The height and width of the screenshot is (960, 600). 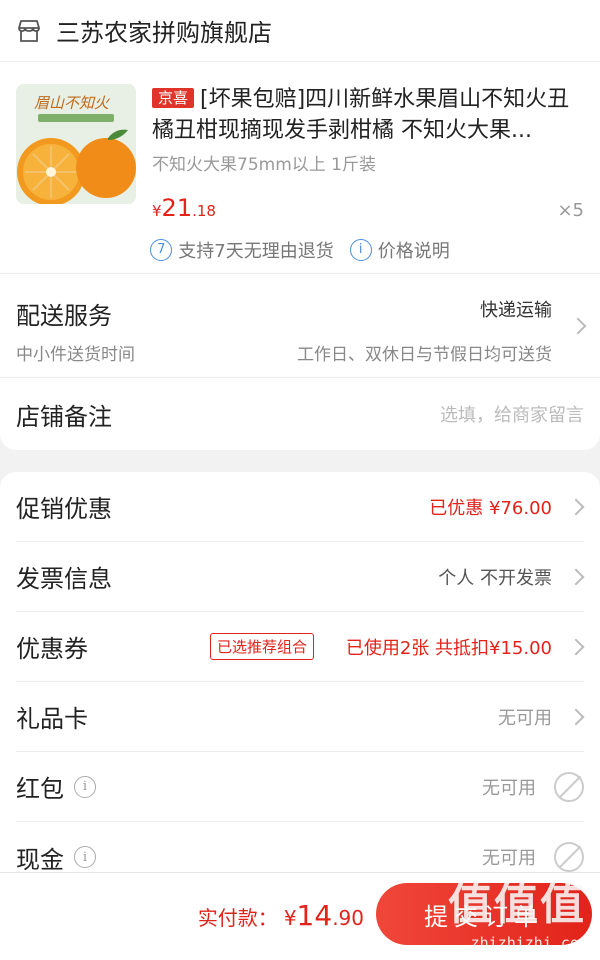 I want to click on delivery-method: 快递运输, so click(x=516, y=310).